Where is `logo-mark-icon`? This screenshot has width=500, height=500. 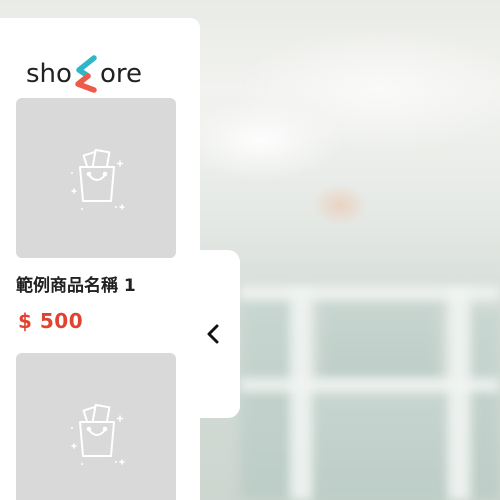
logo-mark-icon is located at coordinates (86, 74).